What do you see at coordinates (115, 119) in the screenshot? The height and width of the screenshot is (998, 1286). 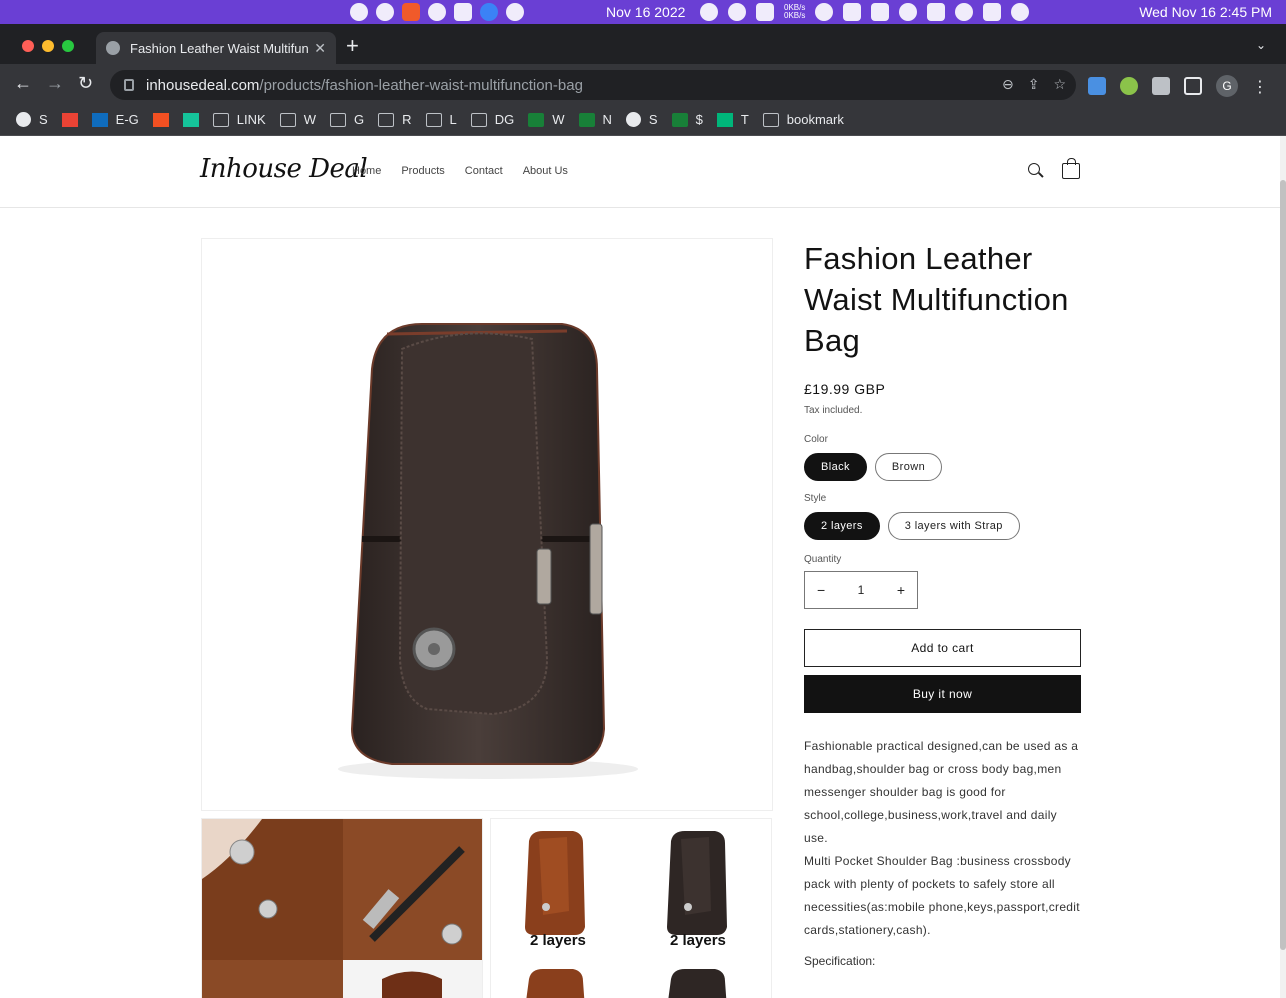 I see `bookmark-item: E-G` at bounding box center [115, 119].